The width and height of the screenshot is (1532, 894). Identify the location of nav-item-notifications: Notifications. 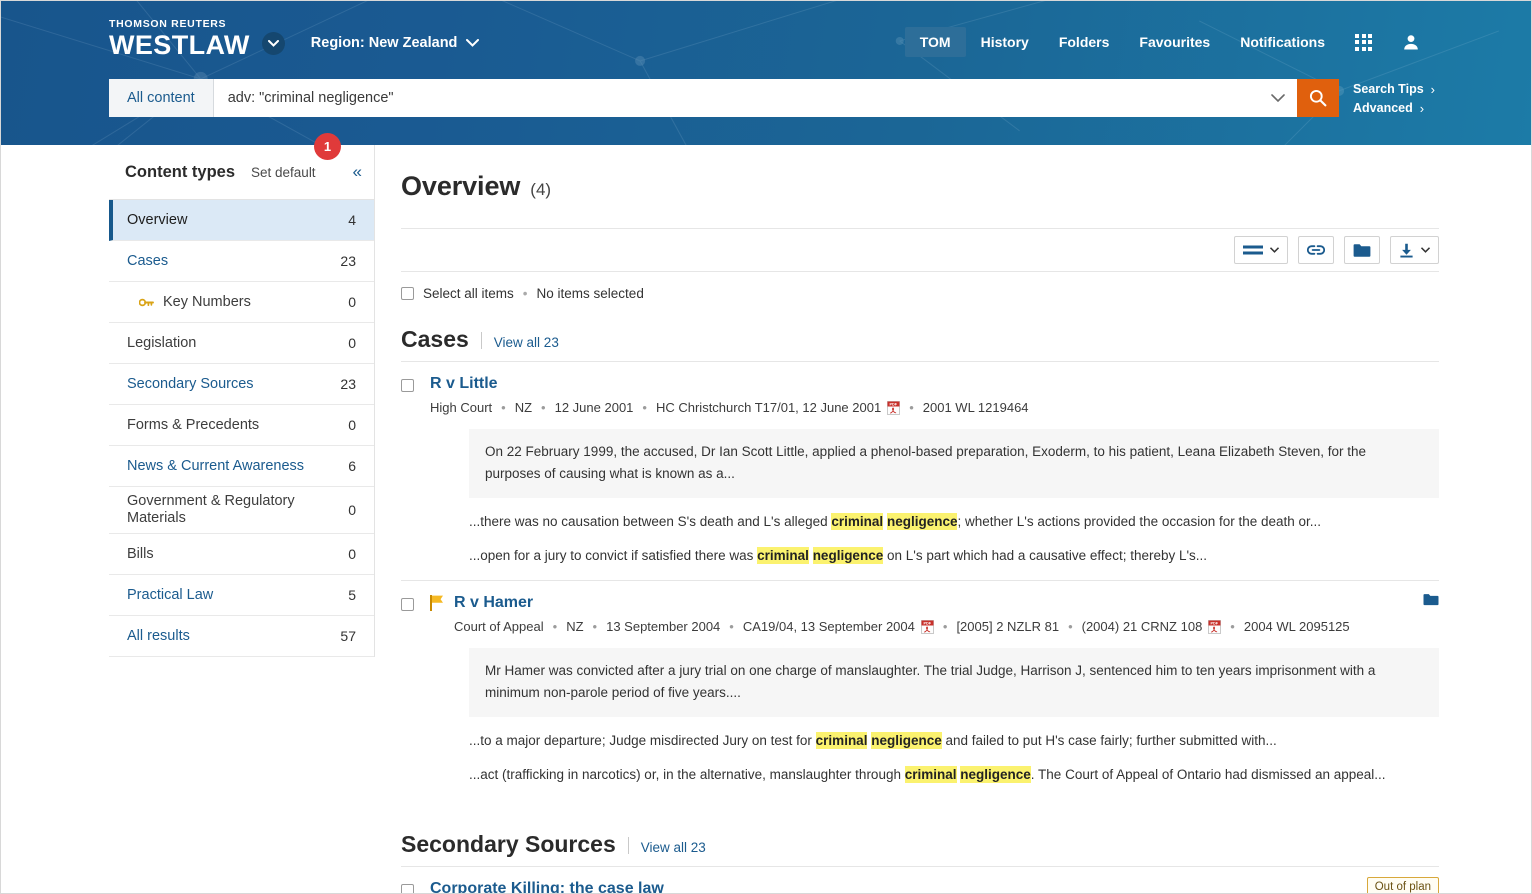
(1282, 42).